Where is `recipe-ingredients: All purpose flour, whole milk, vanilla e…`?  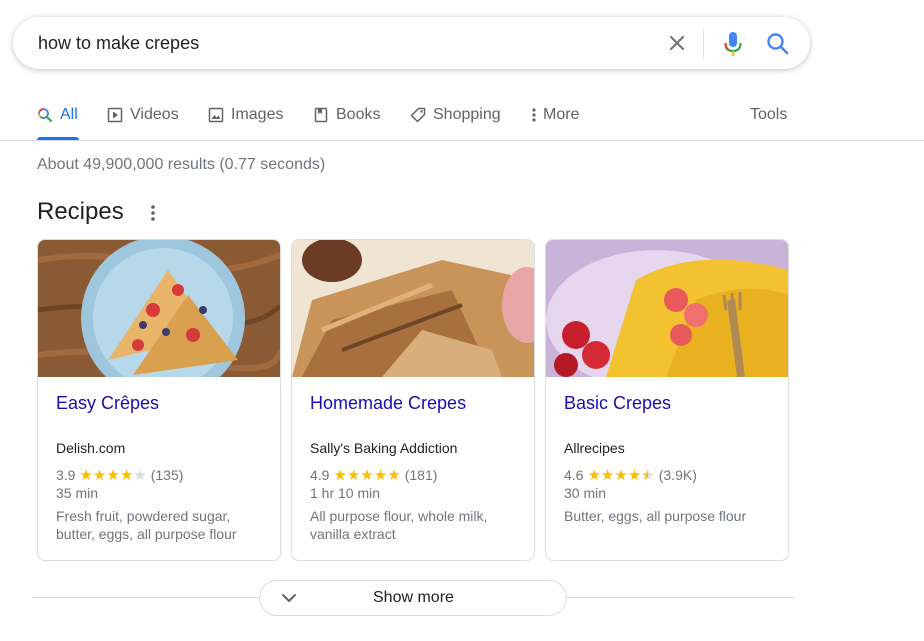
recipe-ingredients: All purpose flour, whole milk, vanilla e… is located at coordinates (399, 525).